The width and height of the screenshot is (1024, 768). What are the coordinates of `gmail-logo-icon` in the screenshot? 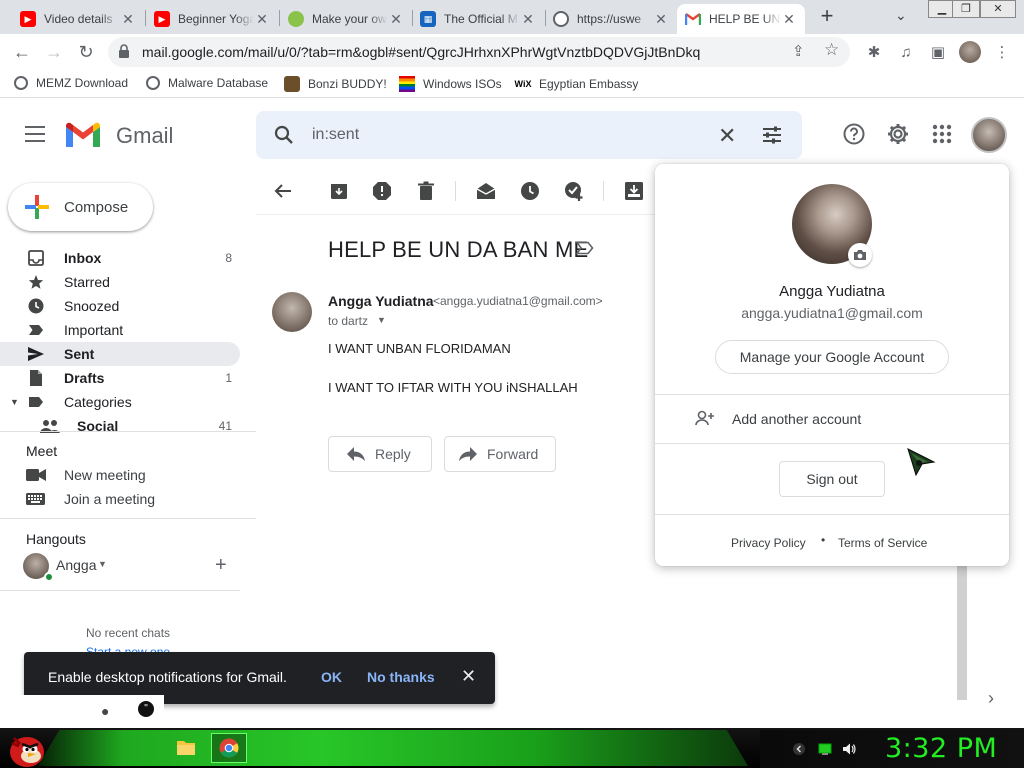 It's located at (83, 135).